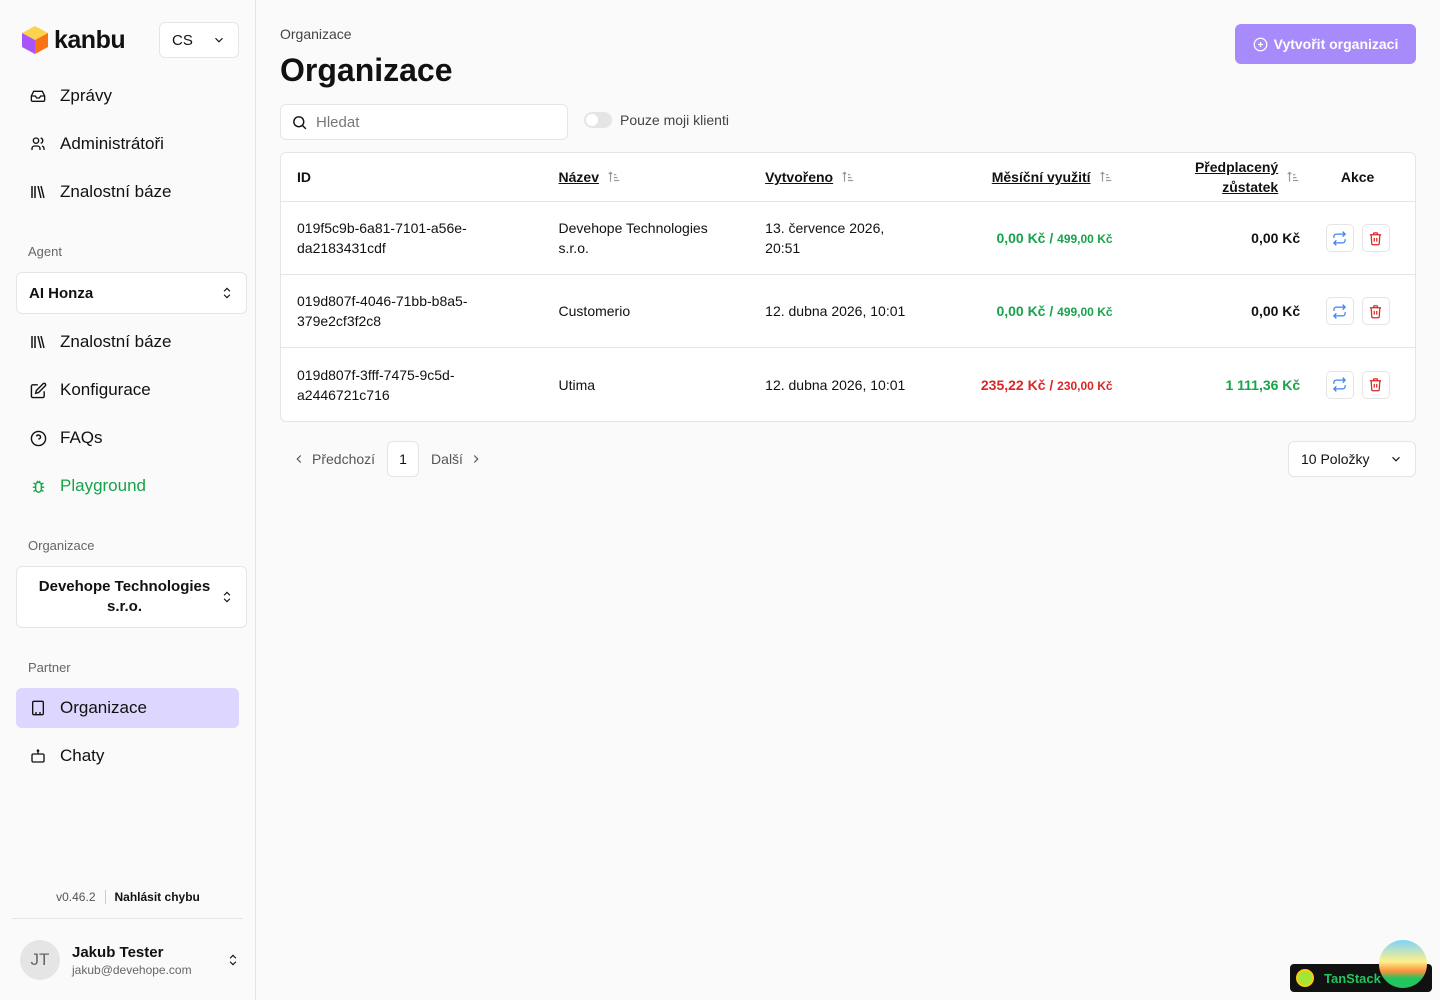 The height and width of the screenshot is (1000, 1440). Describe the element at coordinates (38, 342) in the screenshot. I see `library-icon` at that location.